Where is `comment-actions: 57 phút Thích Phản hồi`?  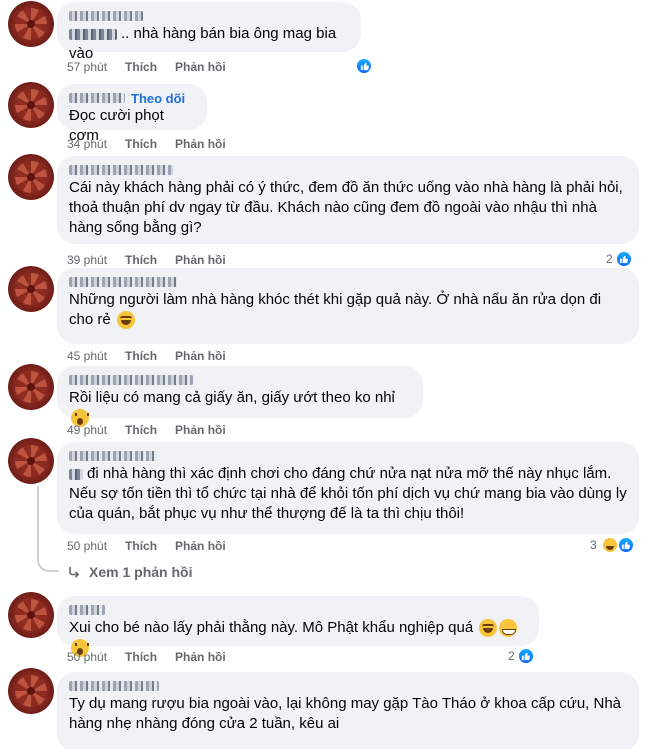
comment-actions: 57 phút Thích Phản hồi is located at coordinates (146, 67).